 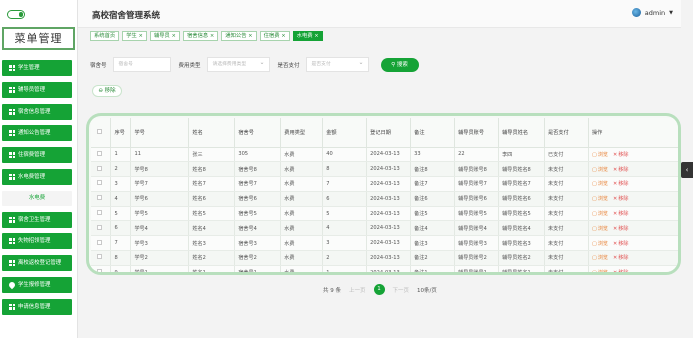 What do you see at coordinates (37, 241) in the screenshot?
I see `sidebar-item-8: 失物招领管理` at bounding box center [37, 241].